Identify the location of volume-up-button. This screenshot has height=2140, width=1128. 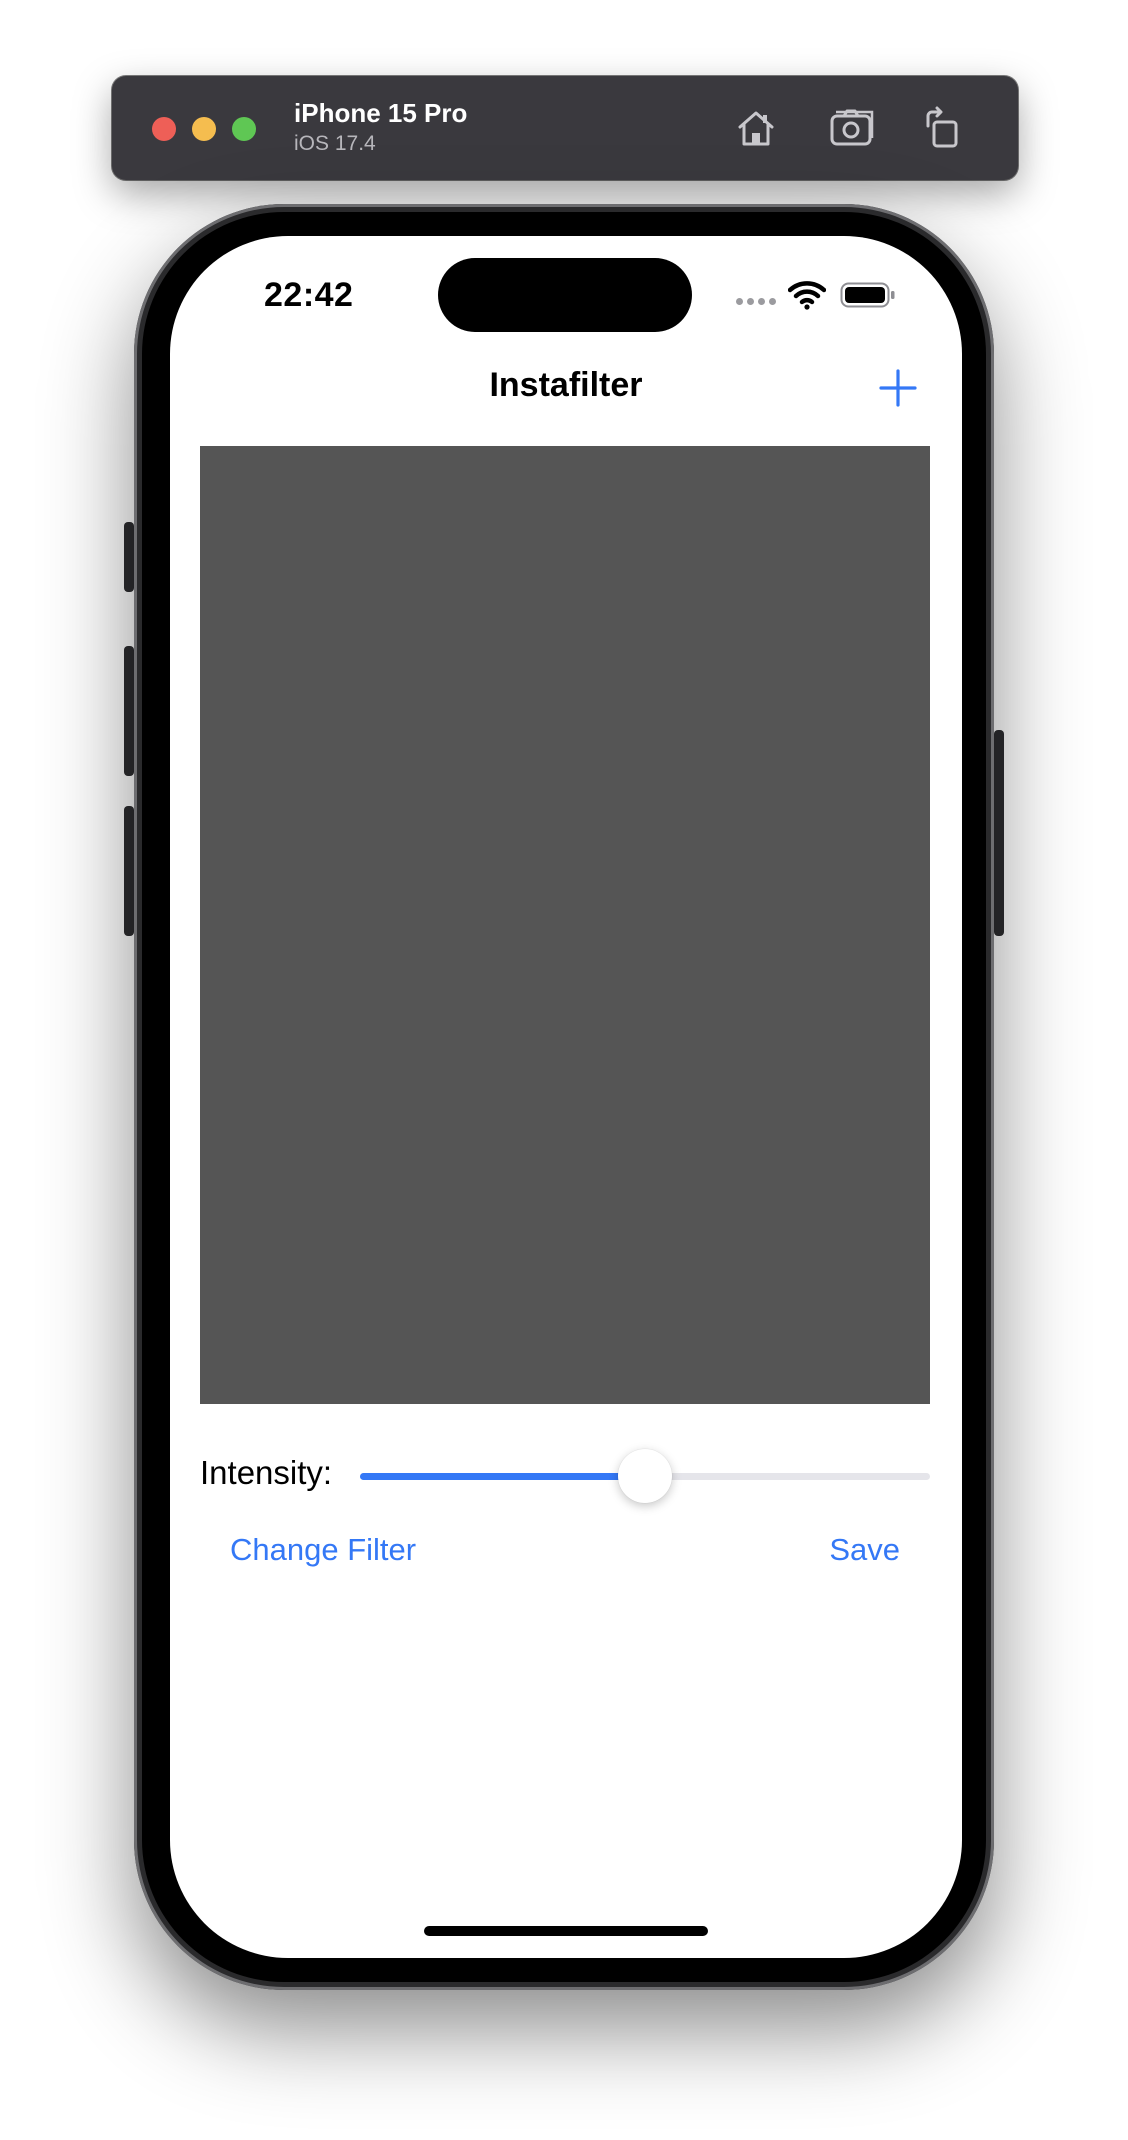
(129, 711).